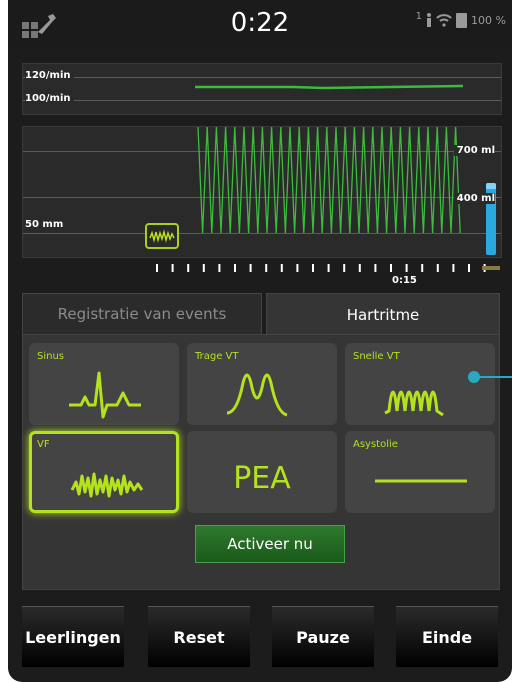  Describe the element at coordinates (142, 314) in the screenshot. I see `tab-event-registration: Registratie van events` at that location.